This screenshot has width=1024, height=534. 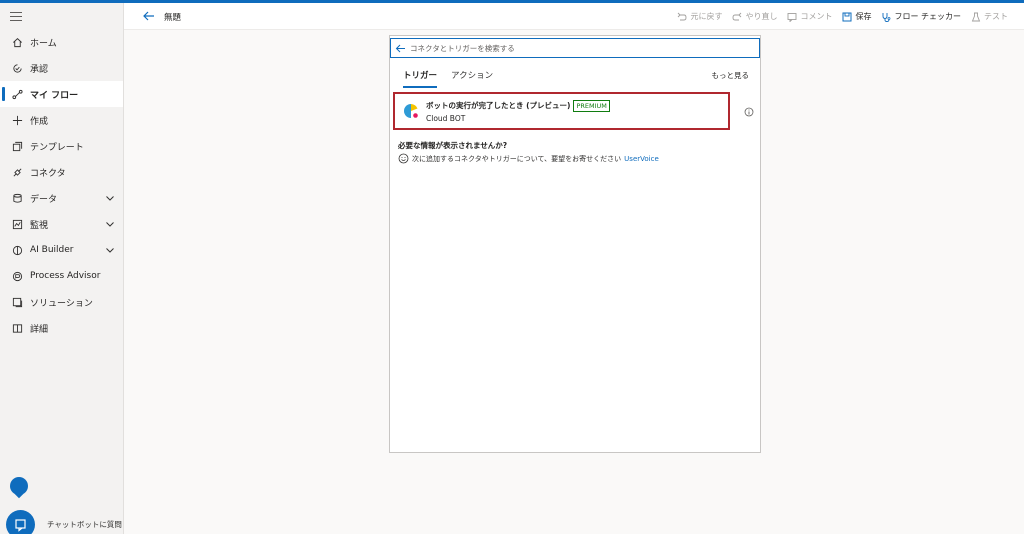 What do you see at coordinates (52, 250) in the screenshot?
I see `nav-label: AI Builder` at bounding box center [52, 250].